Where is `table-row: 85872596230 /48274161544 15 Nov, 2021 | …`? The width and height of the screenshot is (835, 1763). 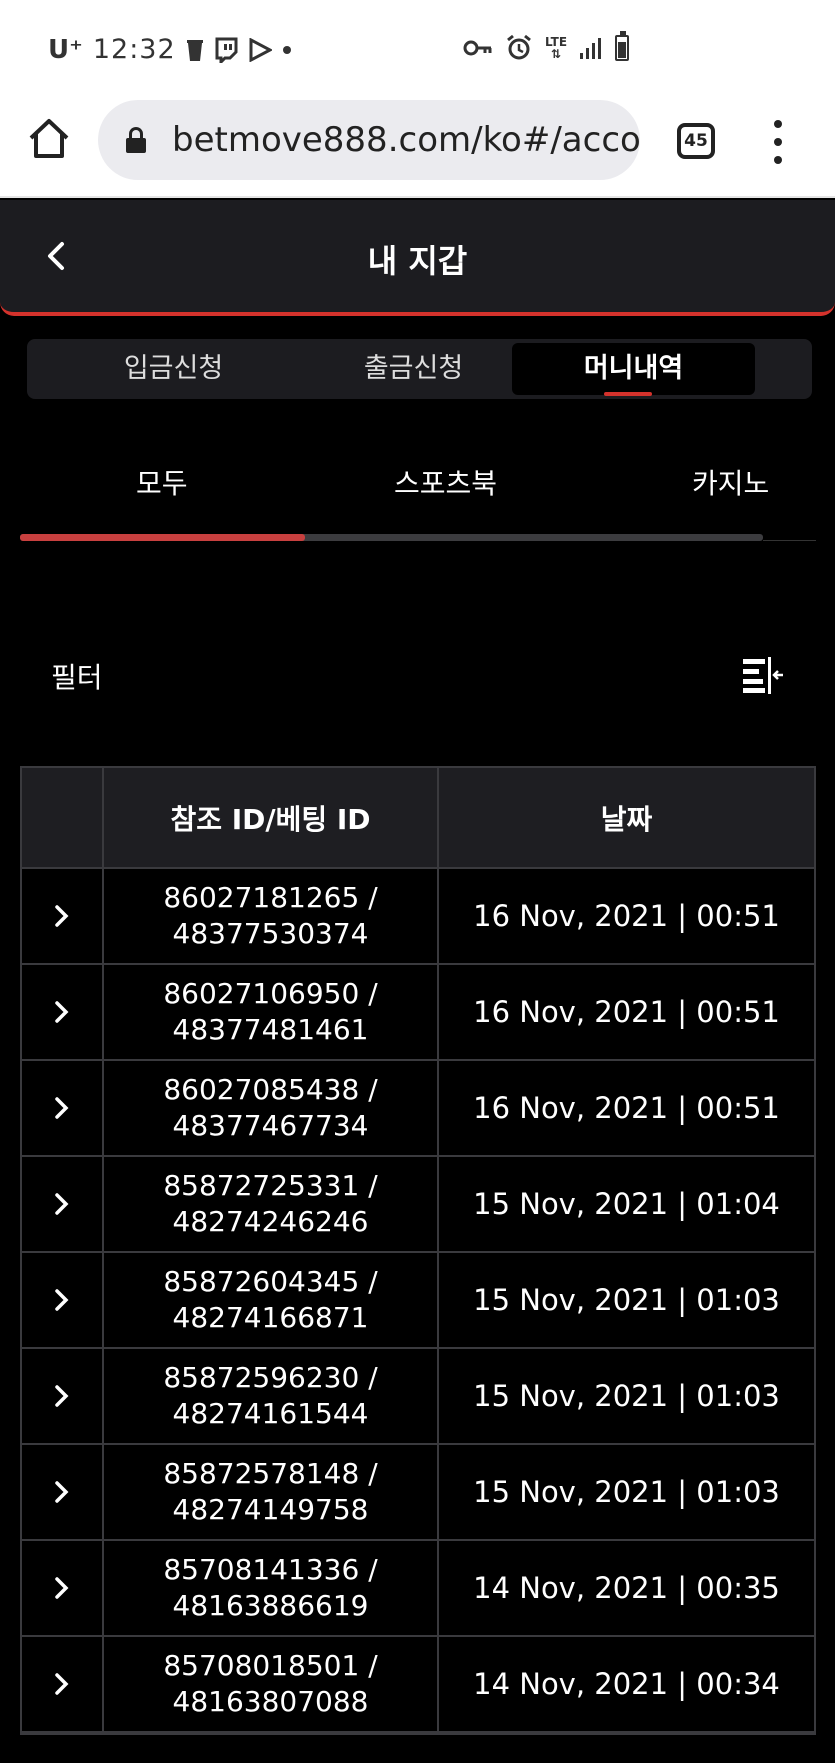
table-row: 85872596230 /48274161544 15 Nov, 2021 | … is located at coordinates (418, 1397).